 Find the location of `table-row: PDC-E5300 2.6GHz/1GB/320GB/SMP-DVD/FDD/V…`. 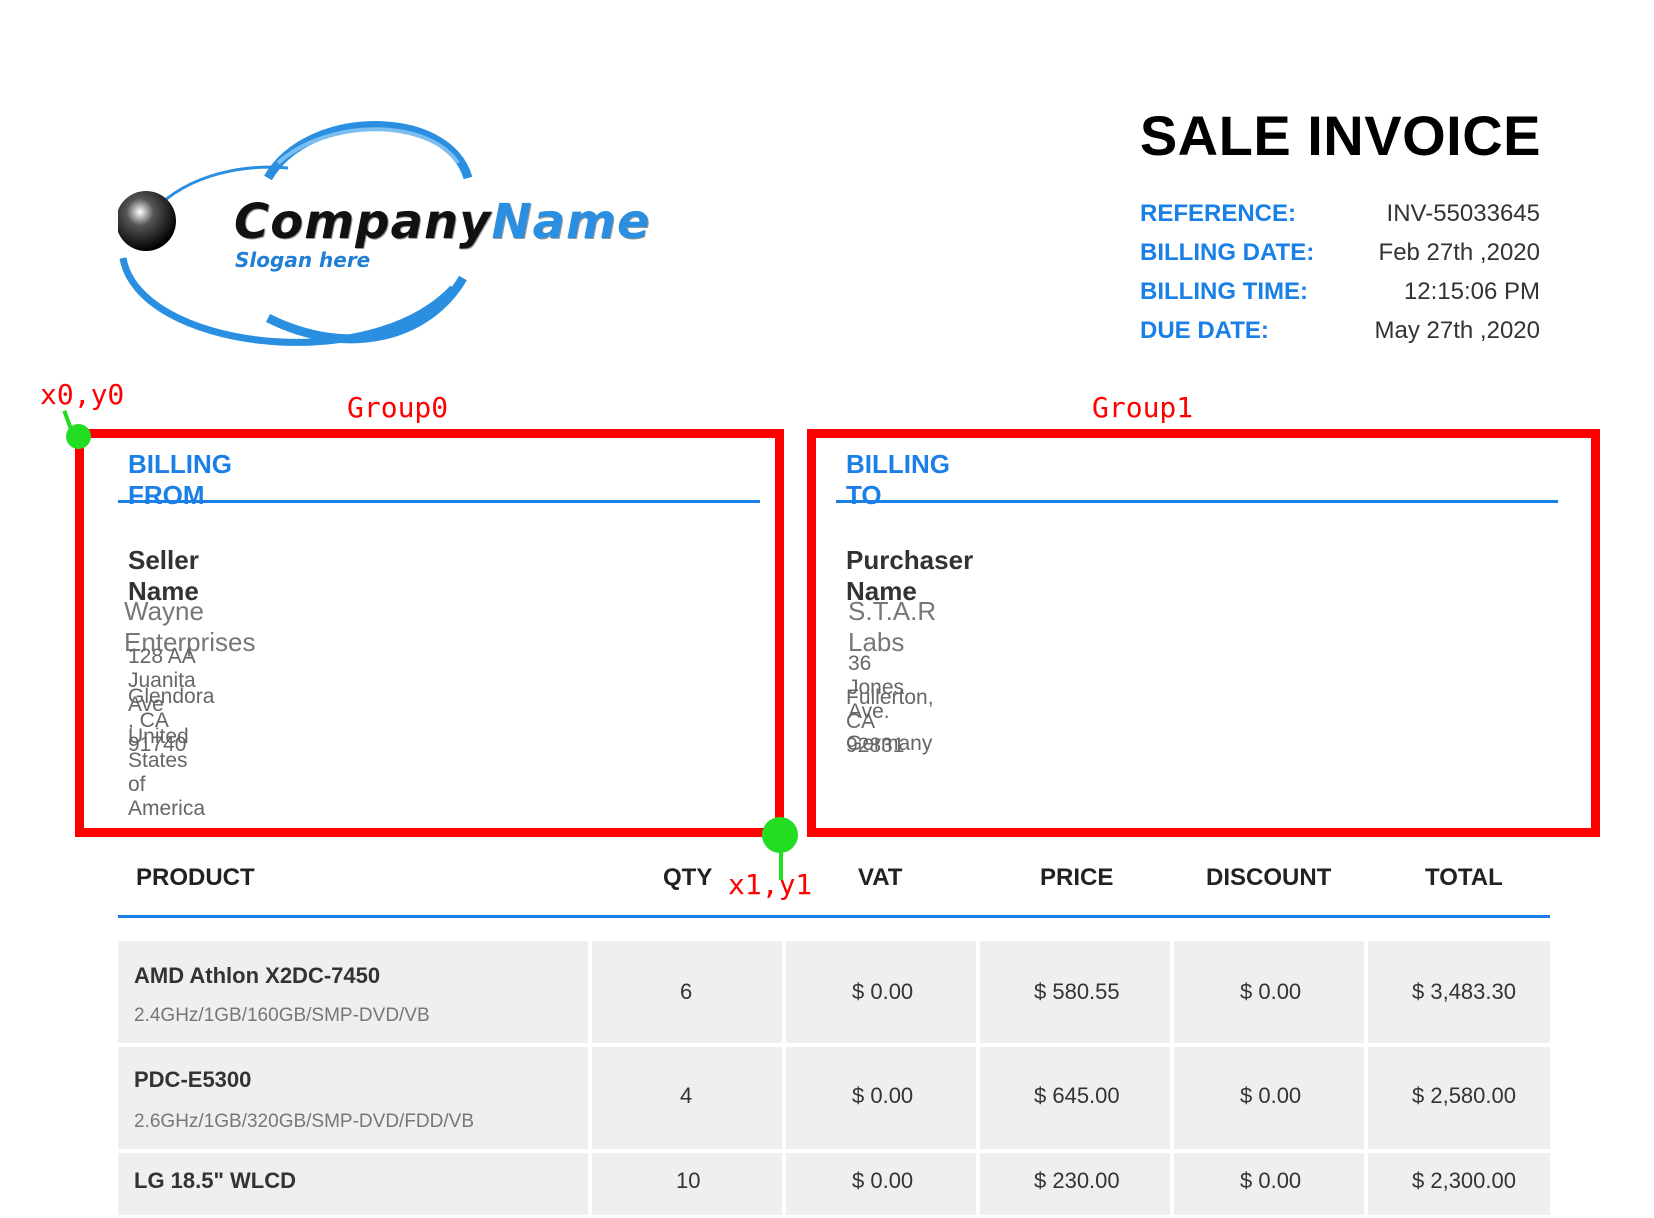

table-row: PDC-E5300 2.6GHz/1GB/320GB/SMP-DVD/FDD/V… is located at coordinates (834, 1098).